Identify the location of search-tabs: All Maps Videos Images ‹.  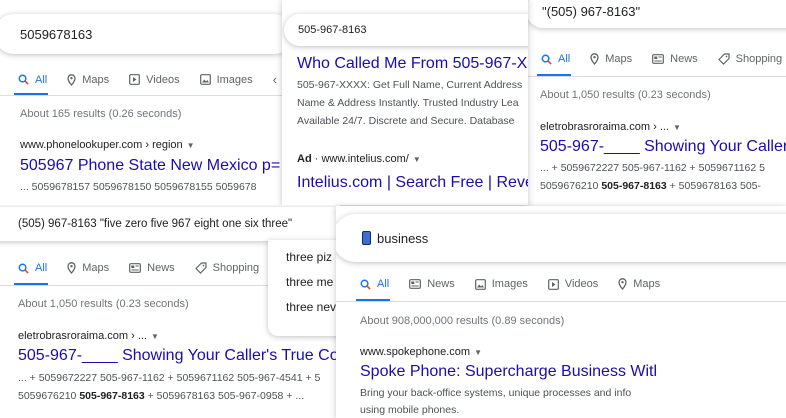
(150, 79).